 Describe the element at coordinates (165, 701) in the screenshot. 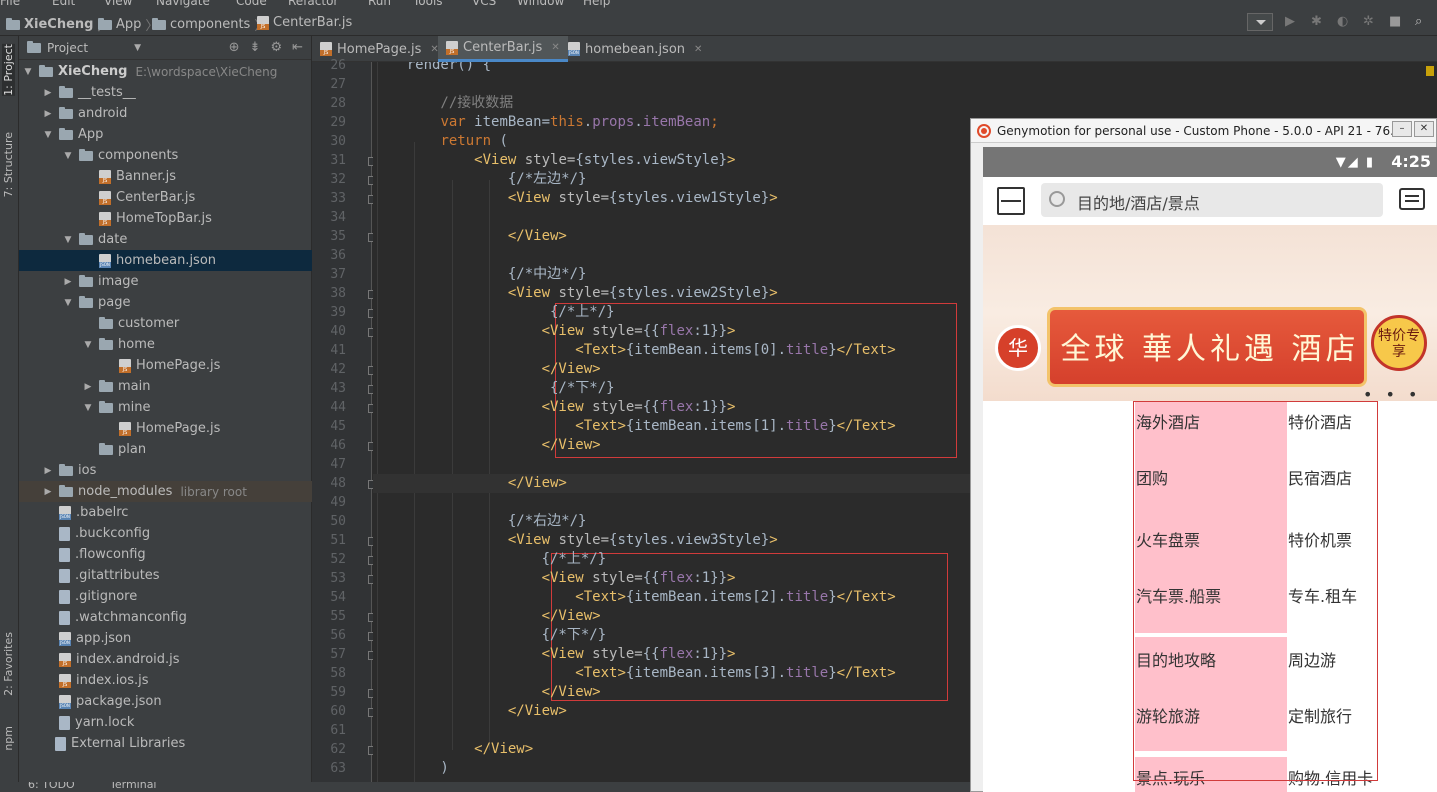

I see `tree-item: package.json` at that location.